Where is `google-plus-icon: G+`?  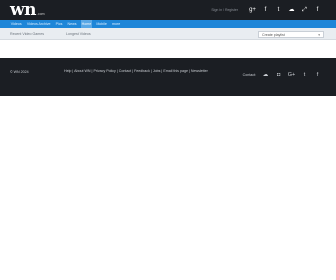 google-plus-icon: G+ is located at coordinates (291, 75).